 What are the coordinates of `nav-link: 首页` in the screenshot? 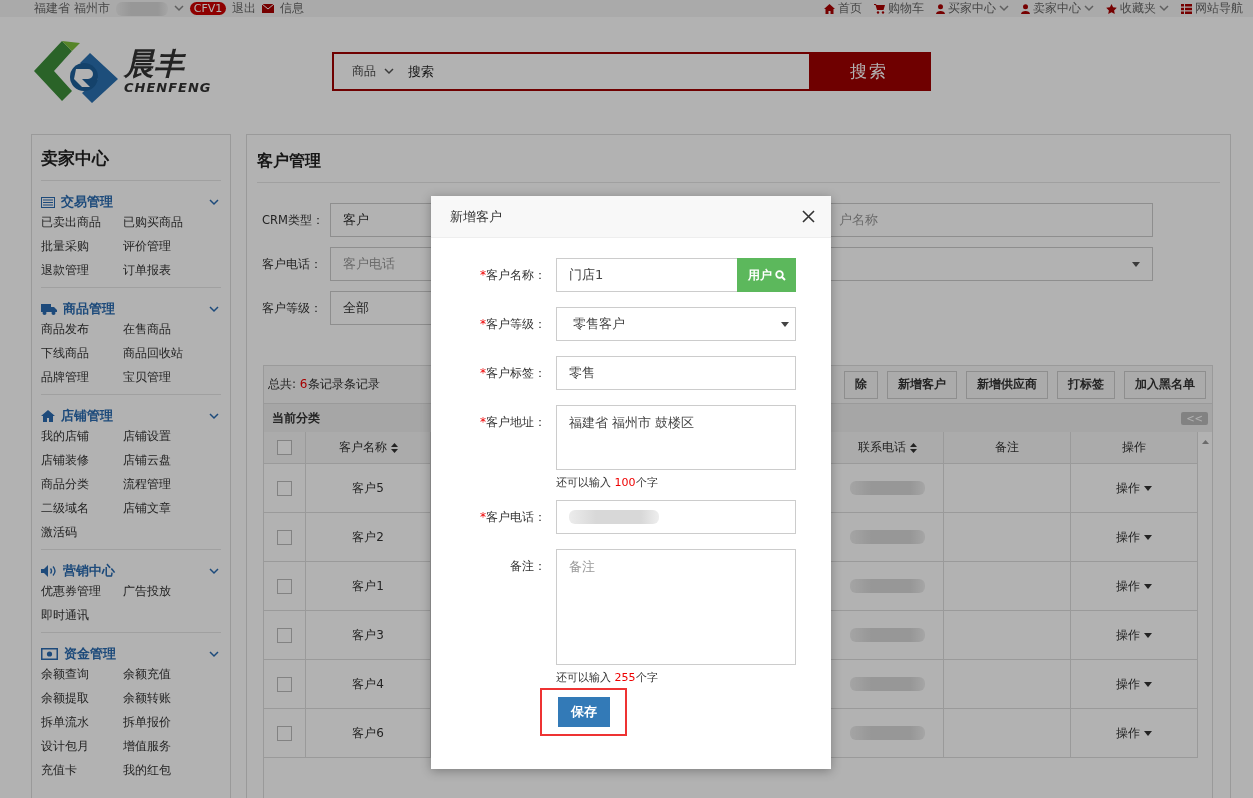 It's located at (850, 8).